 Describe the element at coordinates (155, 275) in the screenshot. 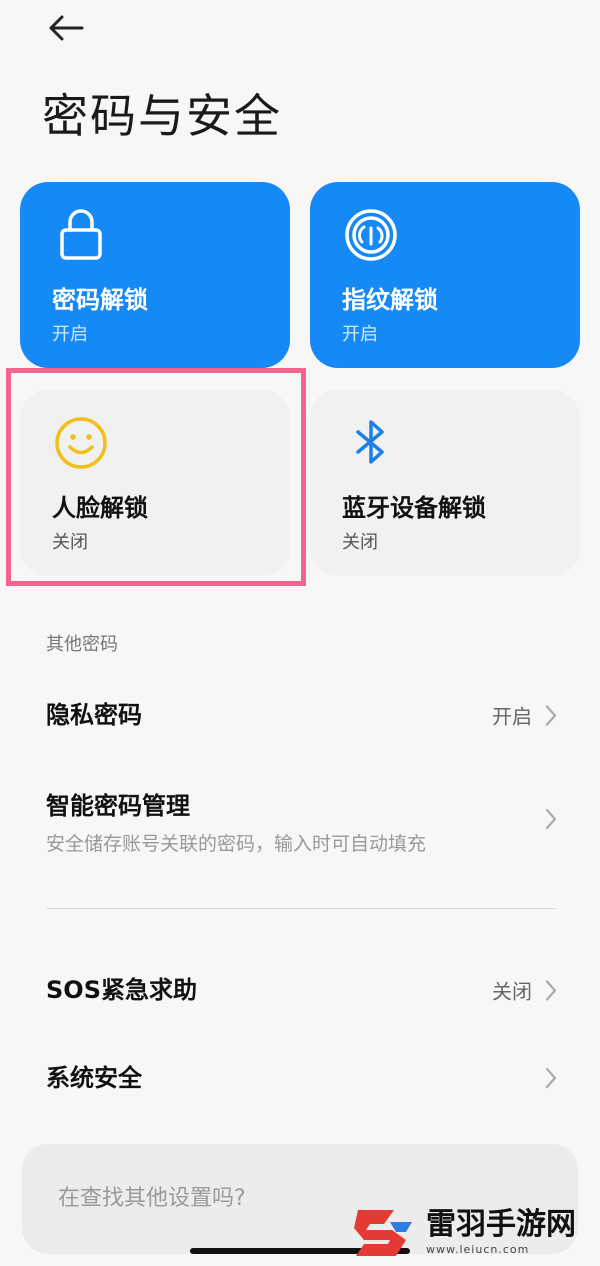

I see `tile-password-unlock: 密码解锁 开启` at that location.